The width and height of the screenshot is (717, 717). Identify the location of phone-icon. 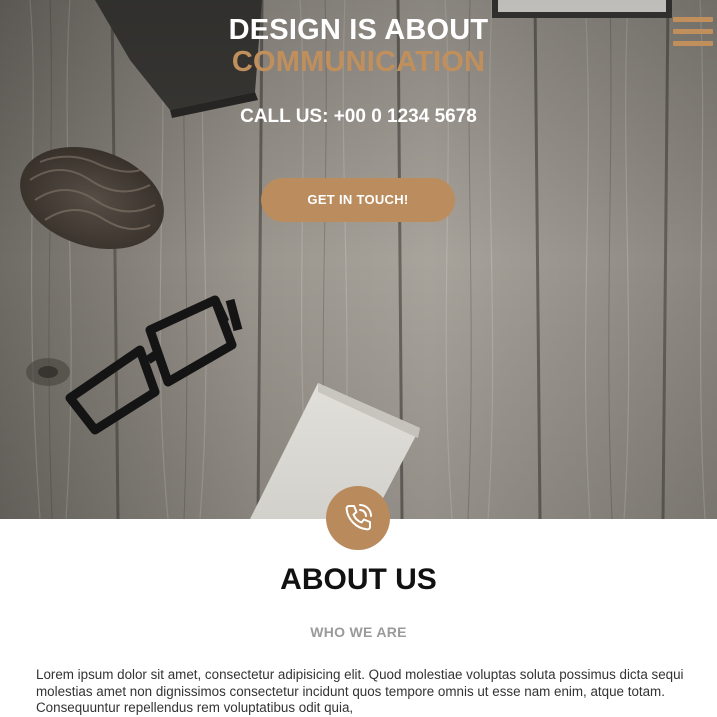
(358, 517).